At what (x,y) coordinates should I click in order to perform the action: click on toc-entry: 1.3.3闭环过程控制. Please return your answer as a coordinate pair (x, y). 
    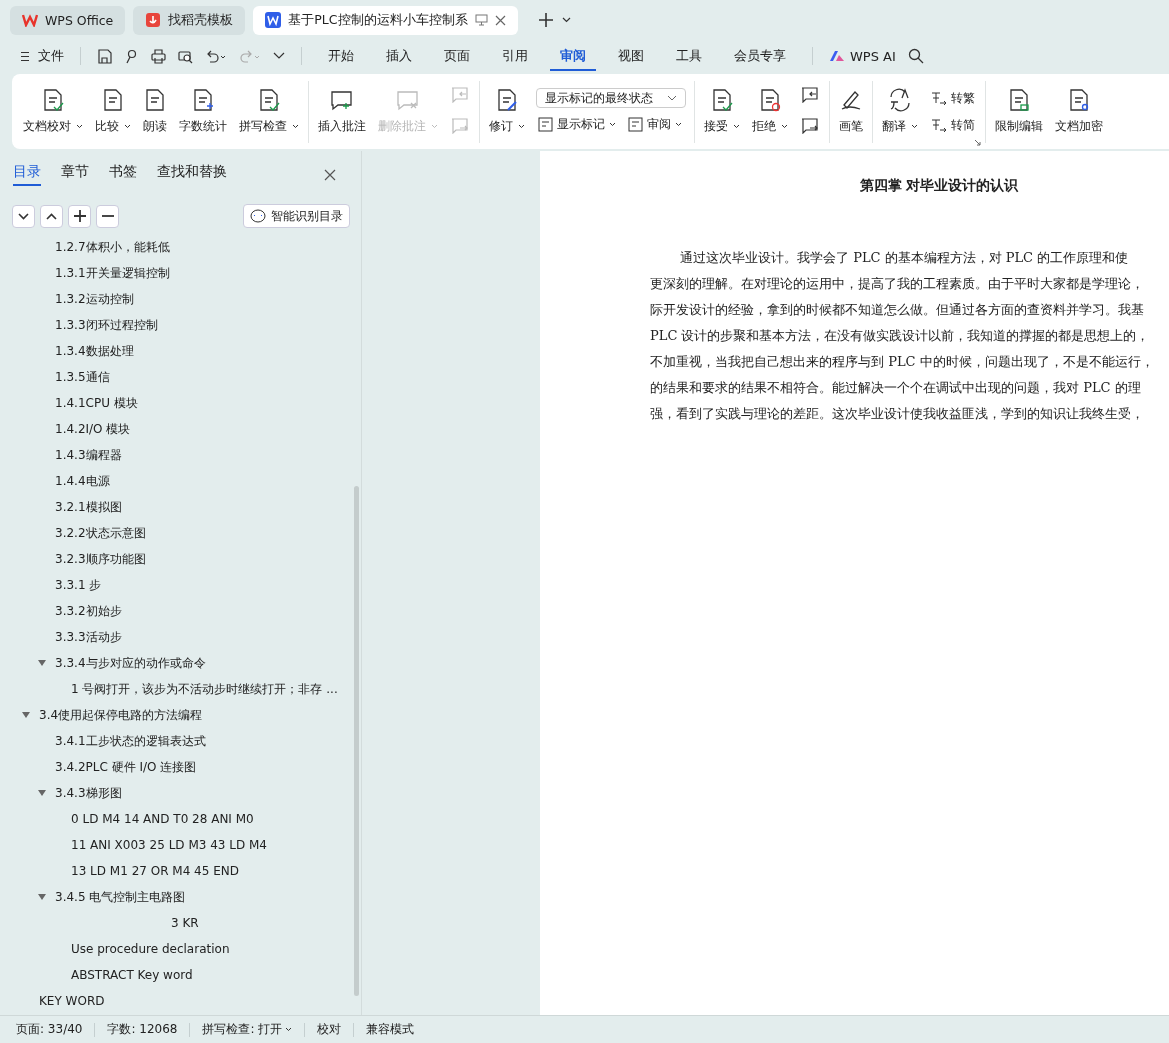
    Looking at the image, I should click on (106, 325).